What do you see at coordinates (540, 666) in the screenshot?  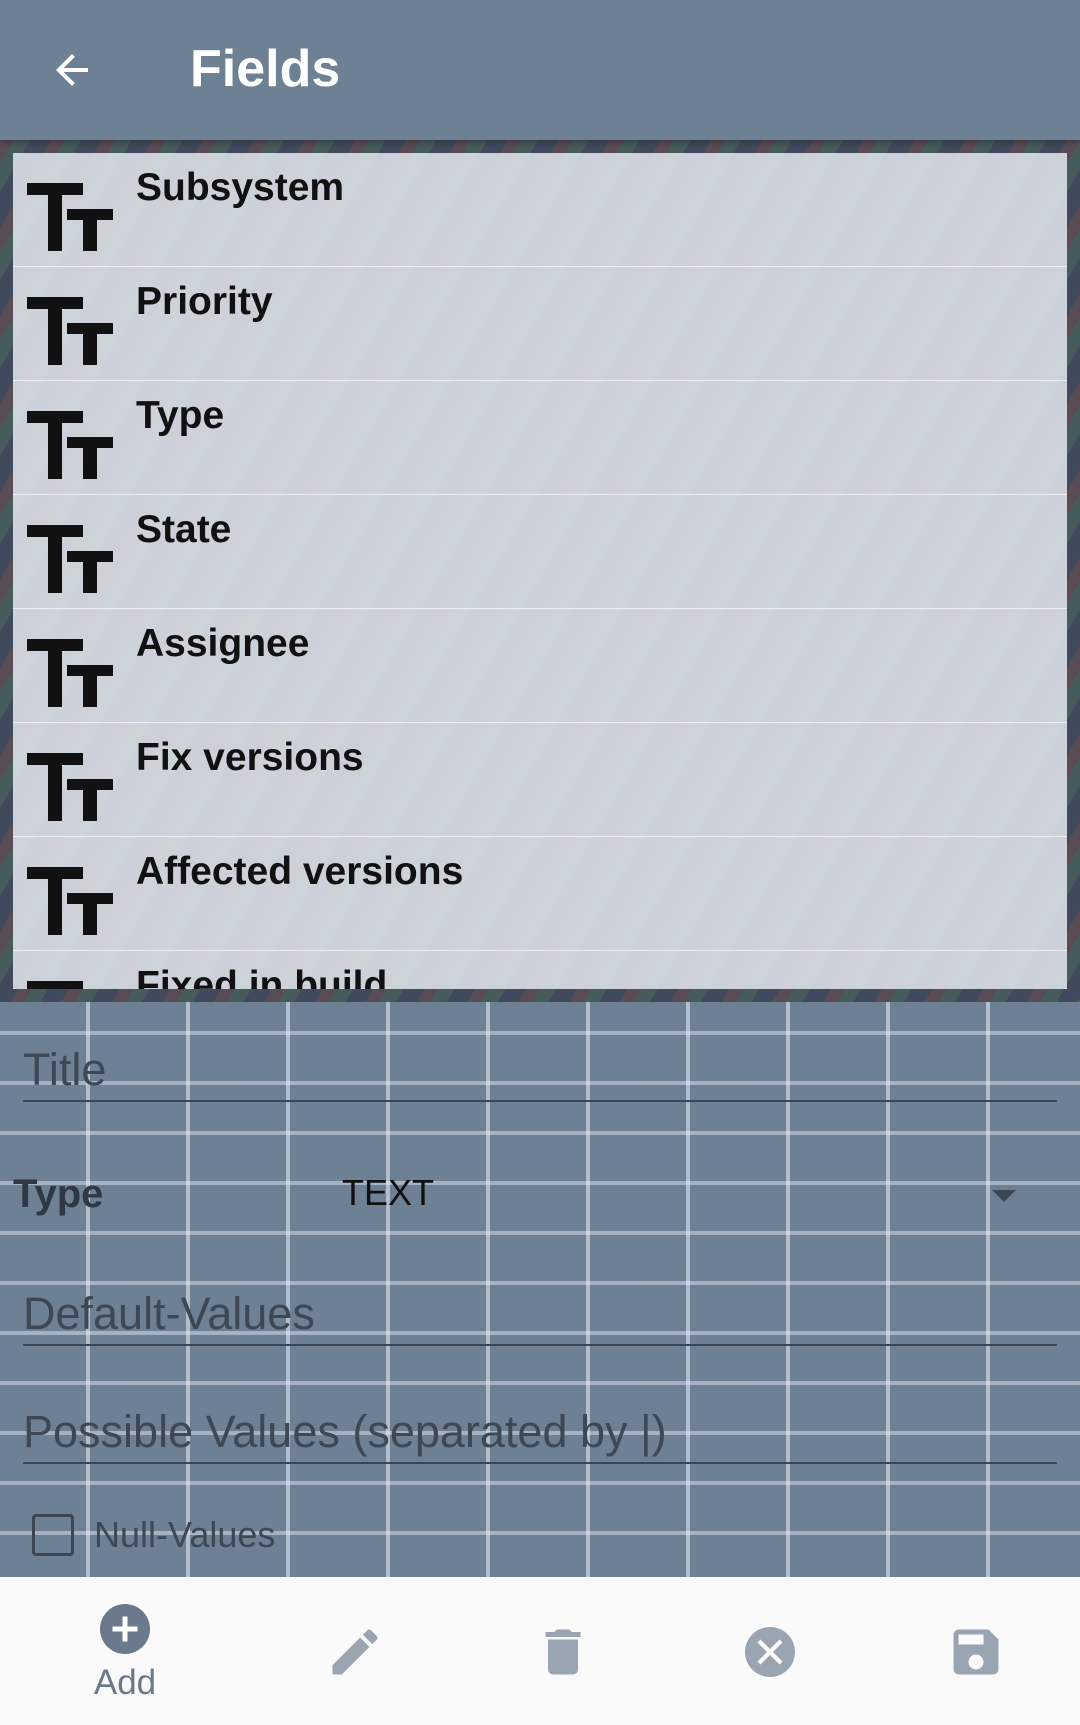 I see `list-item: Assignee` at bounding box center [540, 666].